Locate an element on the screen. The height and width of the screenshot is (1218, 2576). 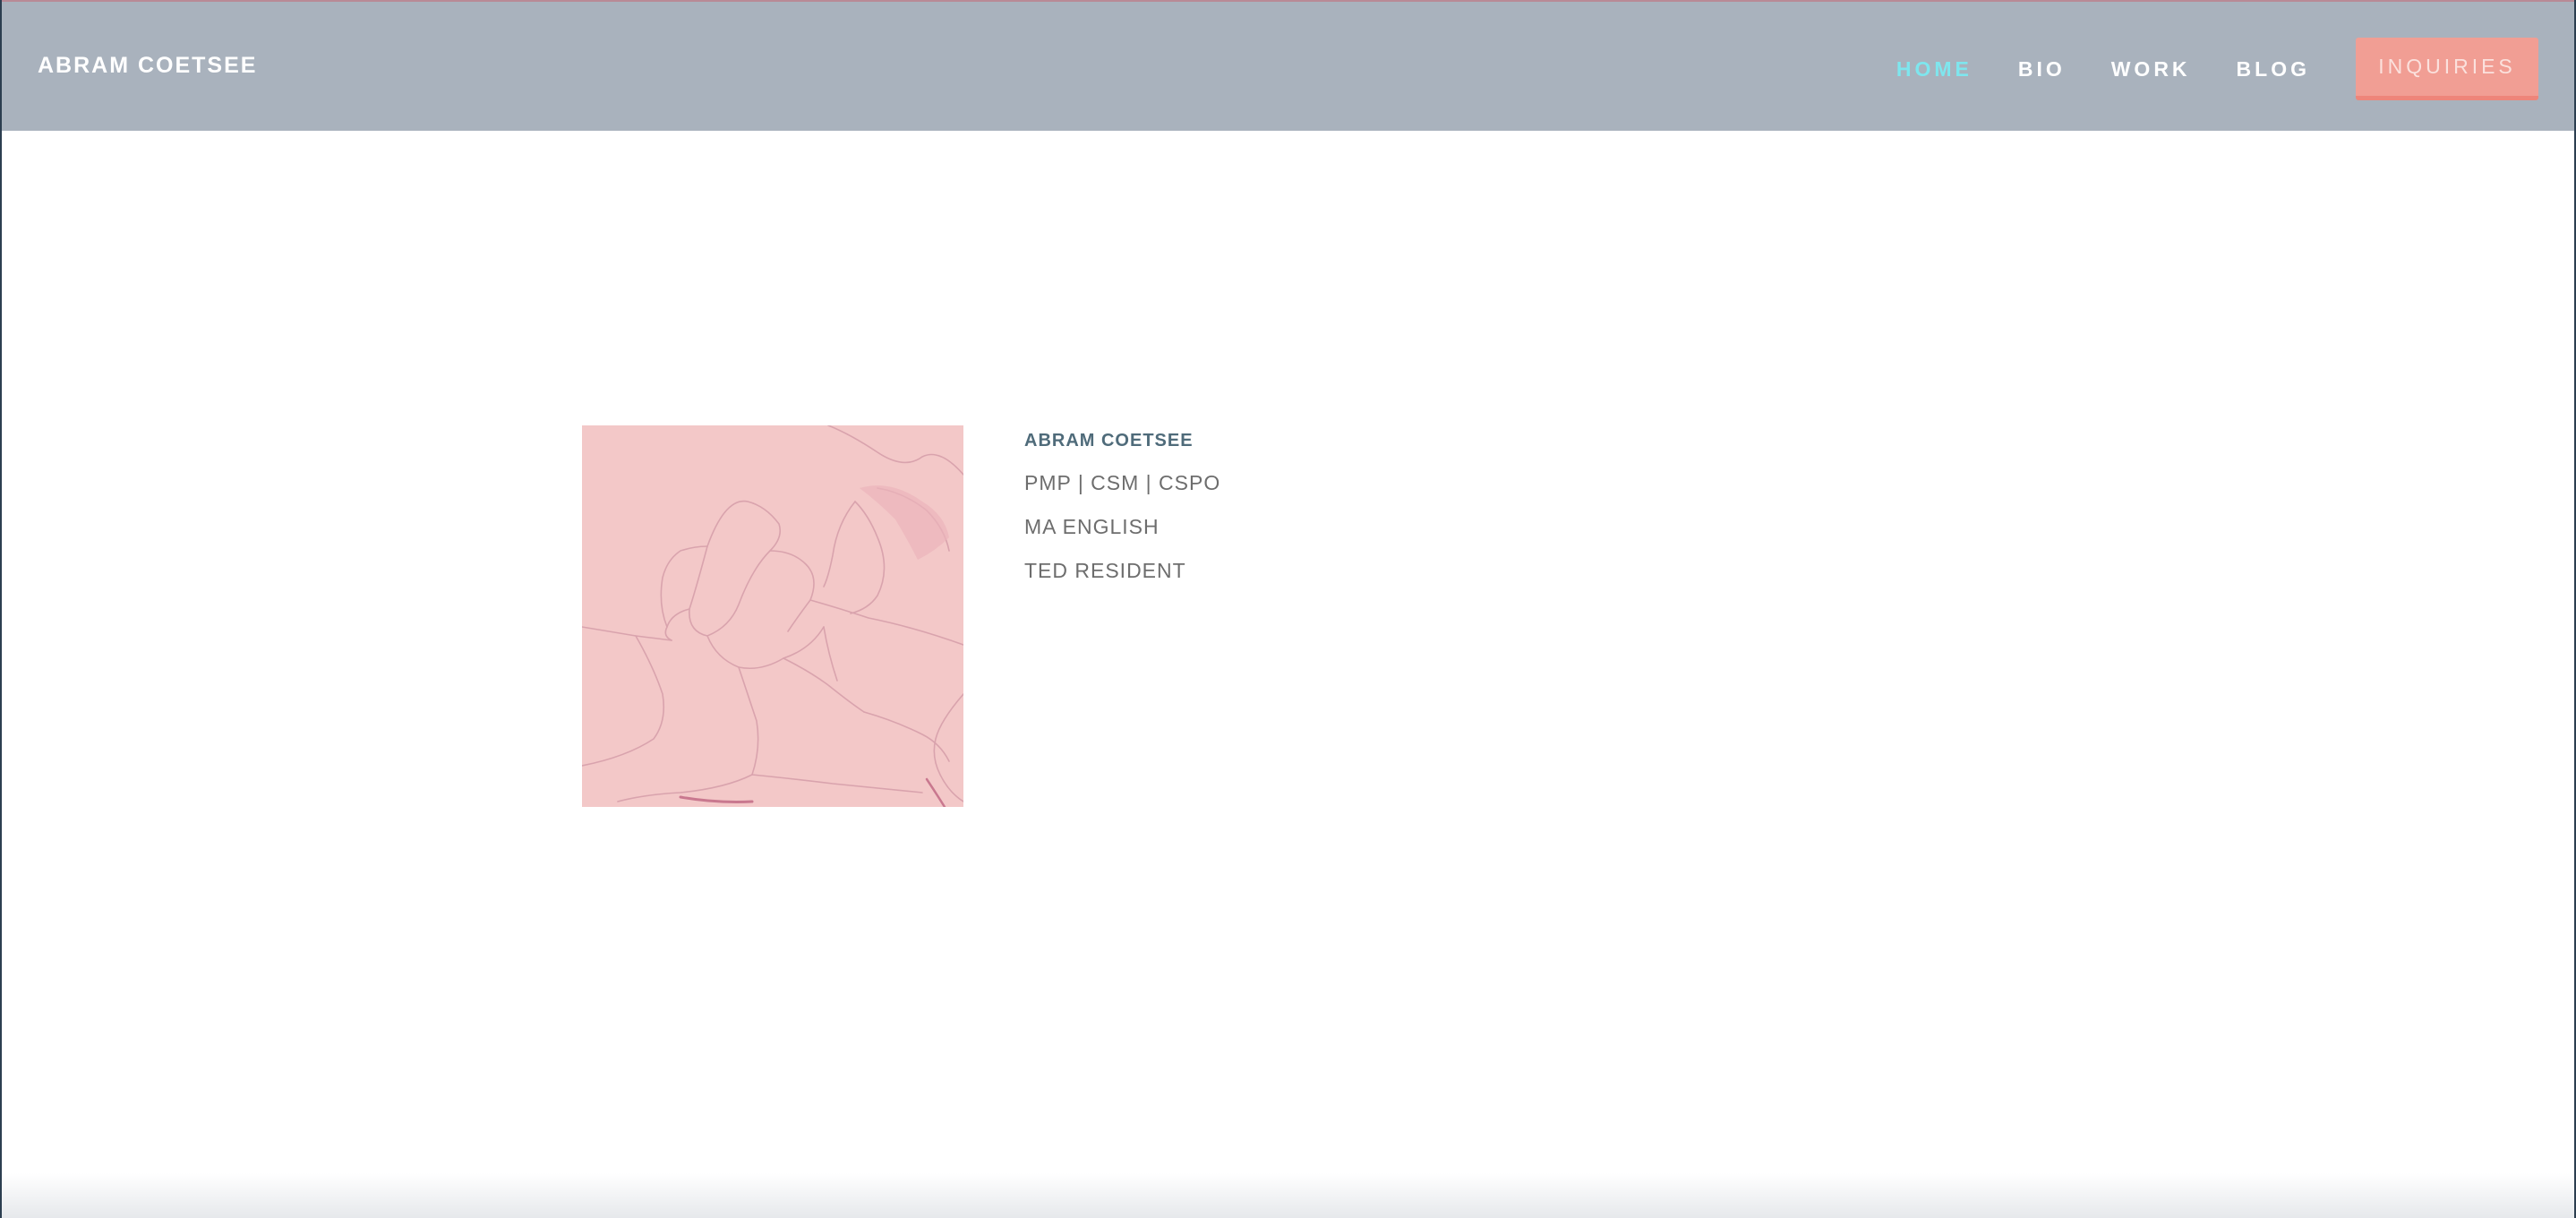
nav-work: WORK is located at coordinates (2151, 69).